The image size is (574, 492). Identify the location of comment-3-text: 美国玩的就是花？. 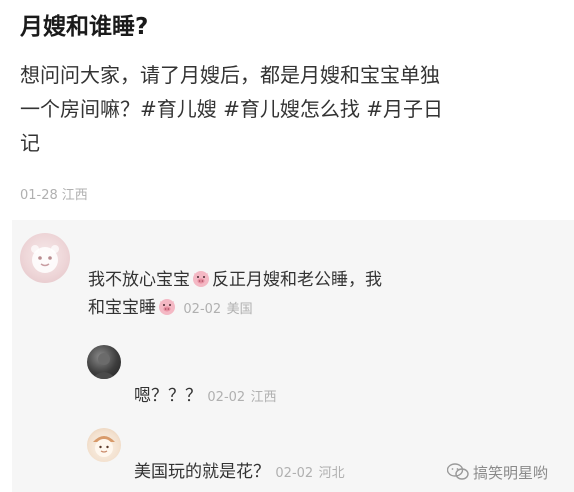
(202, 472).